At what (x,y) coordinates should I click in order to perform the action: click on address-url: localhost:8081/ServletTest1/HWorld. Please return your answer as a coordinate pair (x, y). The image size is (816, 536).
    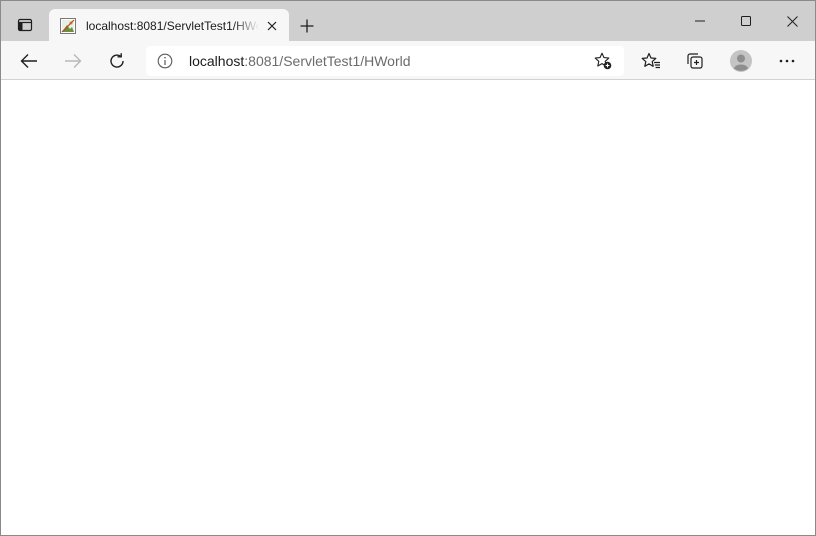
    Looking at the image, I should click on (300, 61).